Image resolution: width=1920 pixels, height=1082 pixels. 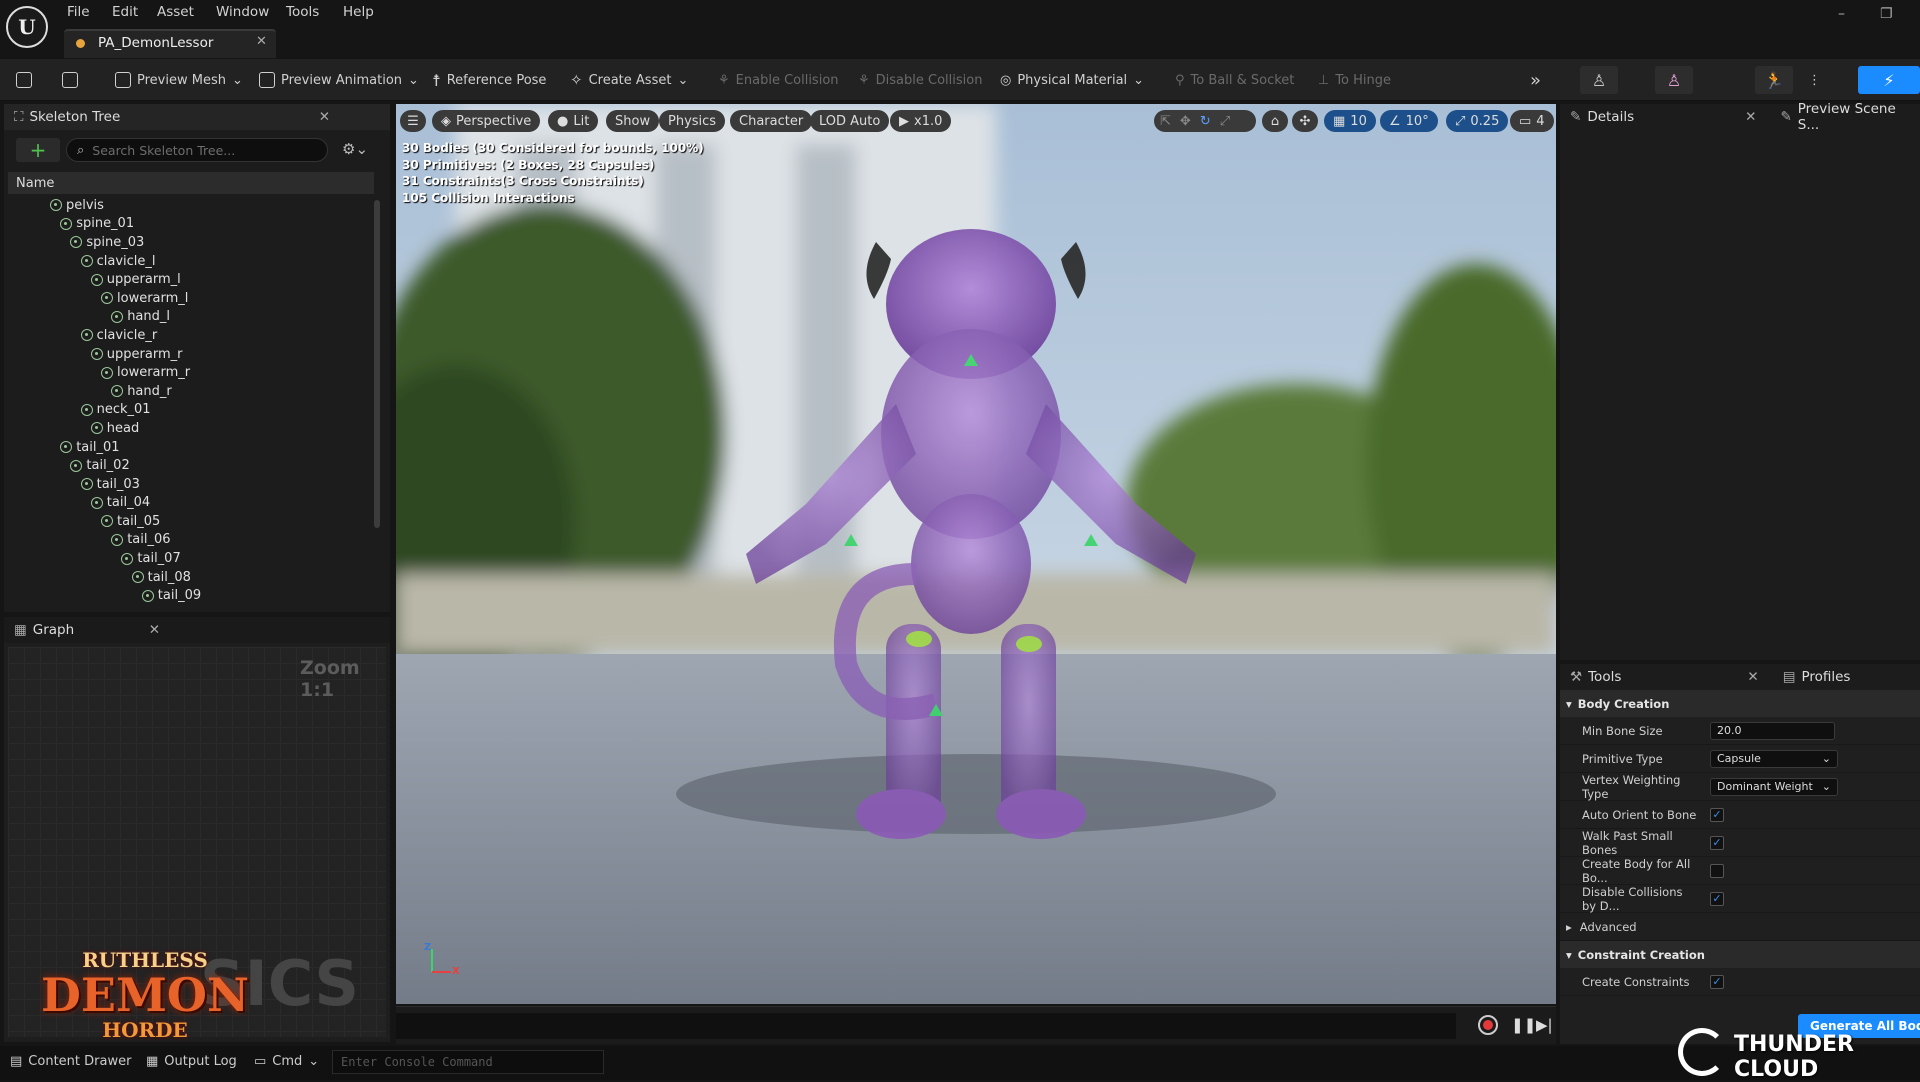 What do you see at coordinates (1774, 786) in the screenshot?
I see `vertex-weighting-dropdown: Dominant Weight ⌄` at bounding box center [1774, 786].